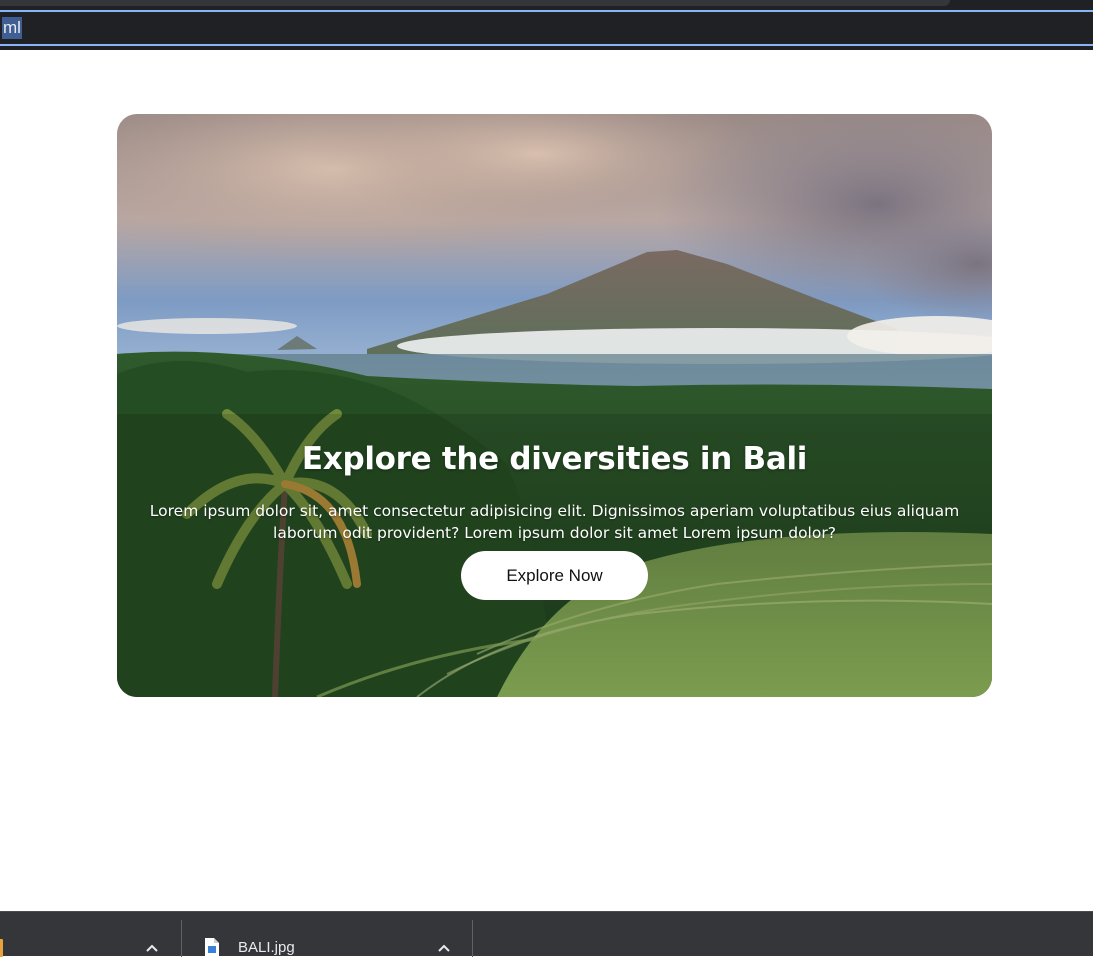  Describe the element at coordinates (554, 459) in the screenshot. I see `hero-title: Explore the diversities in Bali` at that location.